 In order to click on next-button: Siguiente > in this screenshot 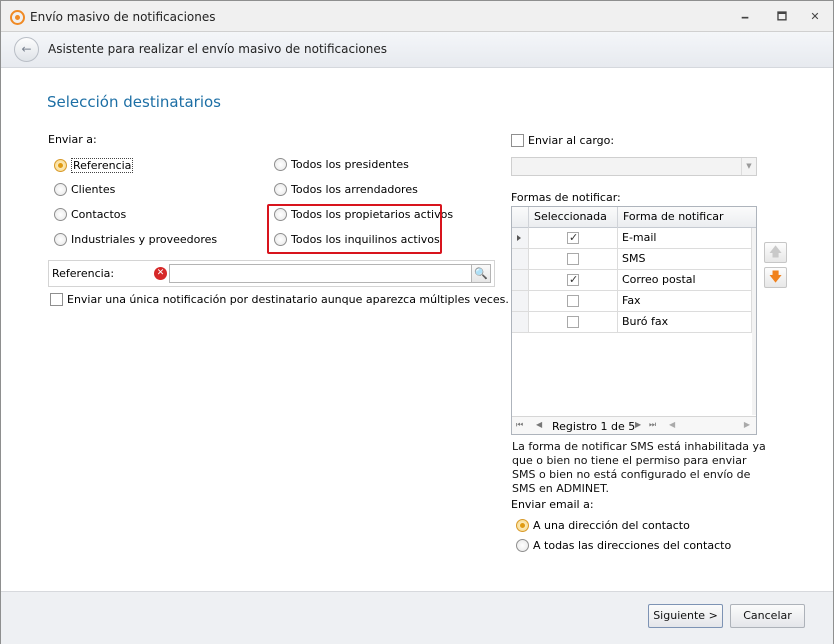, I will do `click(685, 616)`.